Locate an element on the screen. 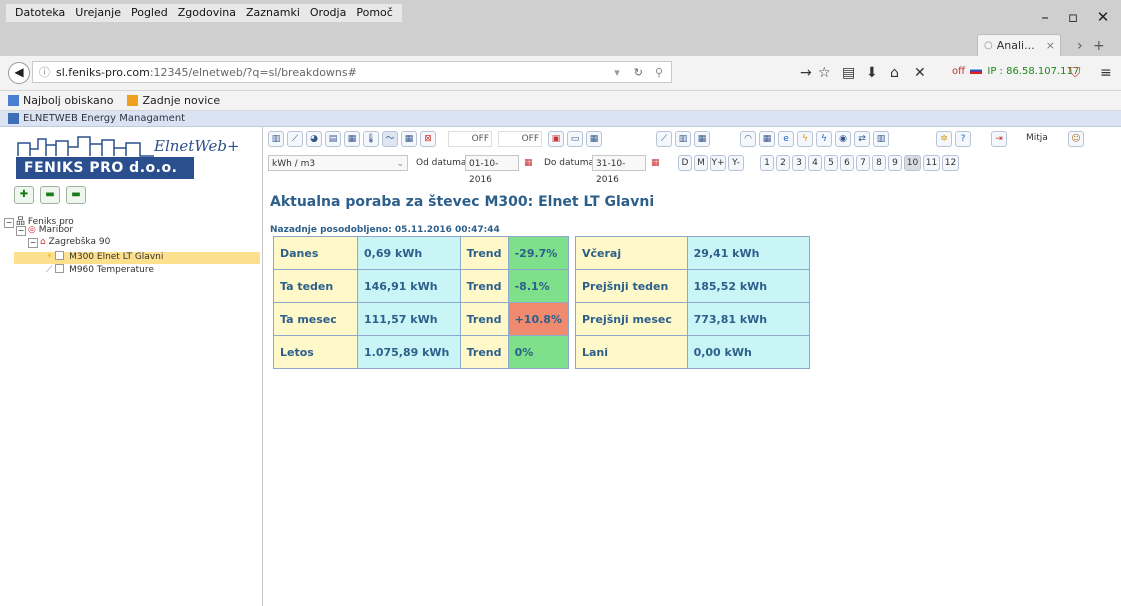  lightning-blue-icon: ϟ is located at coordinates (824, 139).